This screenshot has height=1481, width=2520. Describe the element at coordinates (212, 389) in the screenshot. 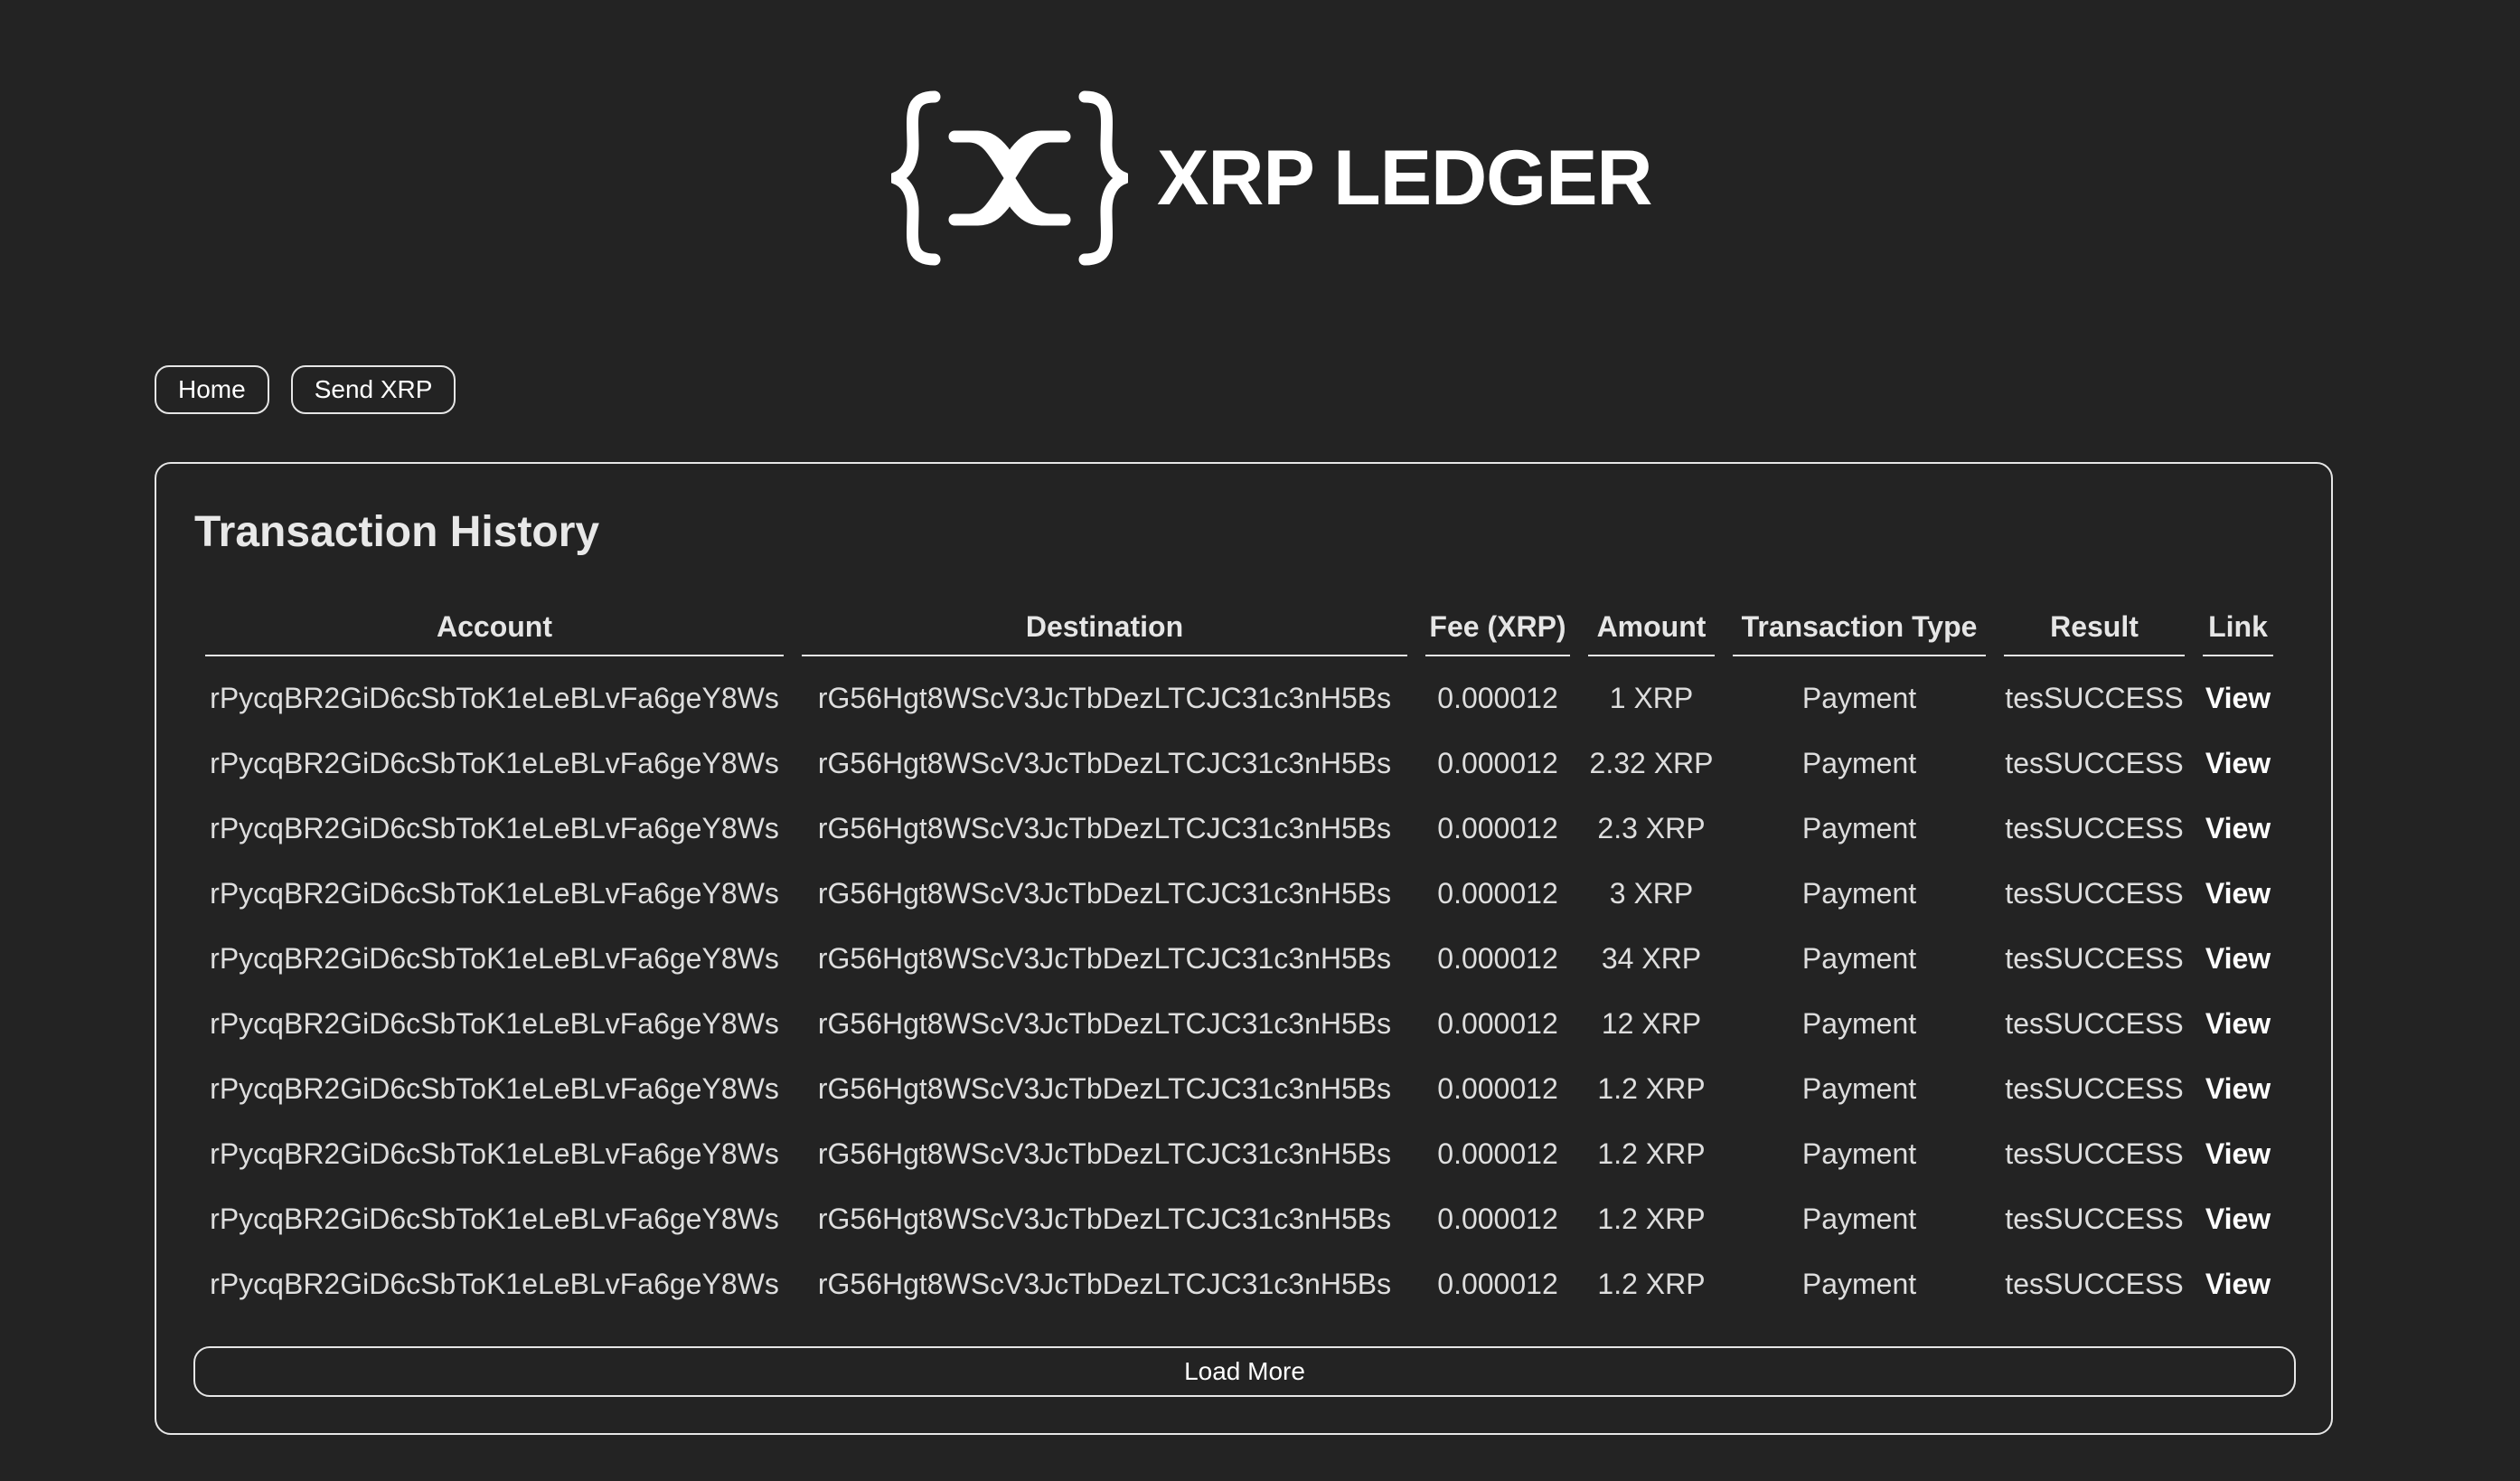

I see `home-button: Home` at that location.